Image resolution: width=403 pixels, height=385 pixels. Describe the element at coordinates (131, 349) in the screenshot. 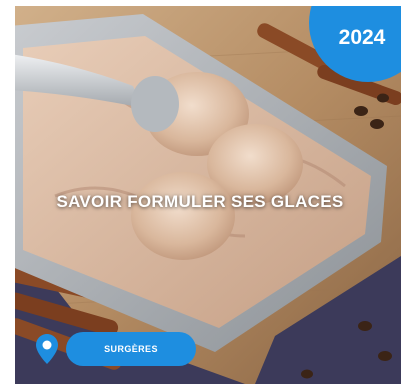

I see `location-button: SURGÈRES` at that location.